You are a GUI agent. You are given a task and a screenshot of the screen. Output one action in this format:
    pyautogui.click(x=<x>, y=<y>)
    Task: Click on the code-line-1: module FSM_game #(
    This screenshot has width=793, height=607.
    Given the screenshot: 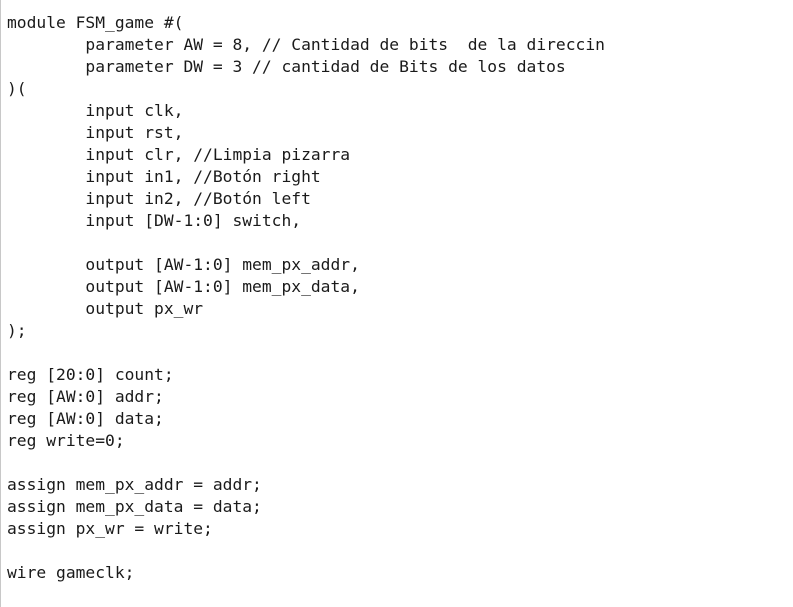 What is the action you would take?
    pyautogui.click(x=306, y=23)
    